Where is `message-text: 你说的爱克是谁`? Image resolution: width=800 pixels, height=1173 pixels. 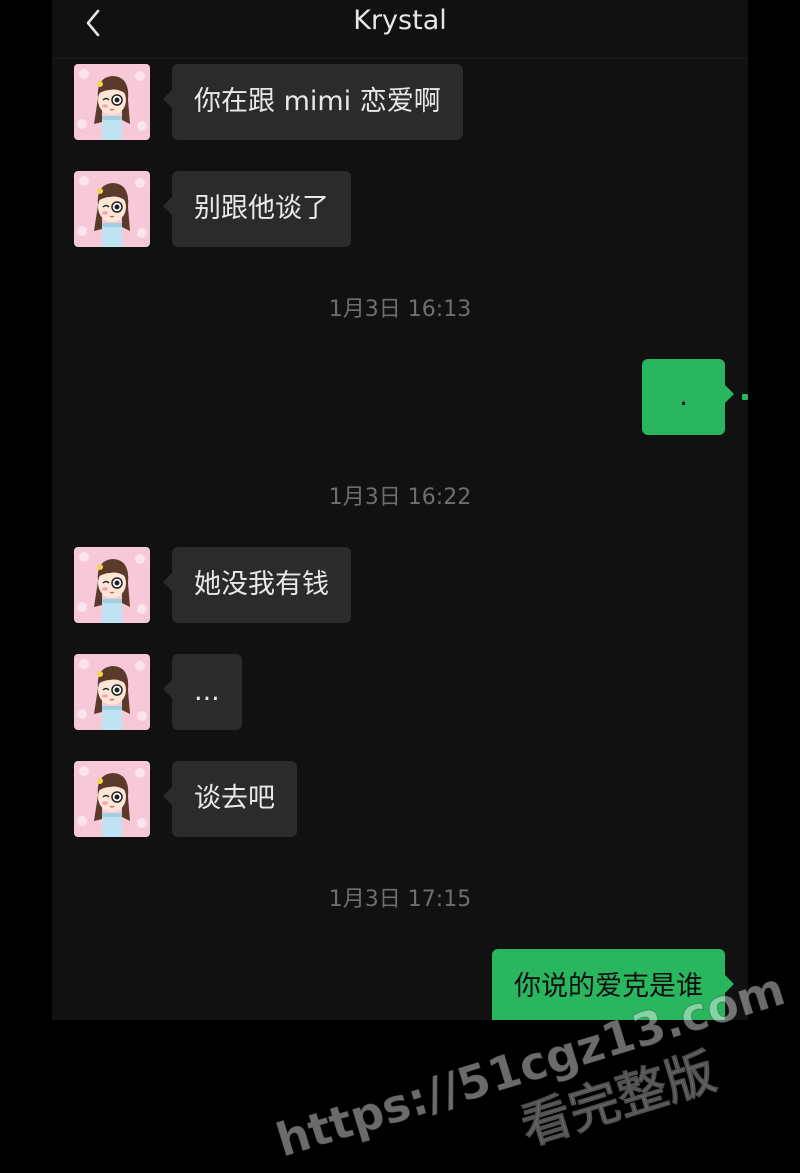 message-text: 你说的爱克是谁 is located at coordinates (608, 986).